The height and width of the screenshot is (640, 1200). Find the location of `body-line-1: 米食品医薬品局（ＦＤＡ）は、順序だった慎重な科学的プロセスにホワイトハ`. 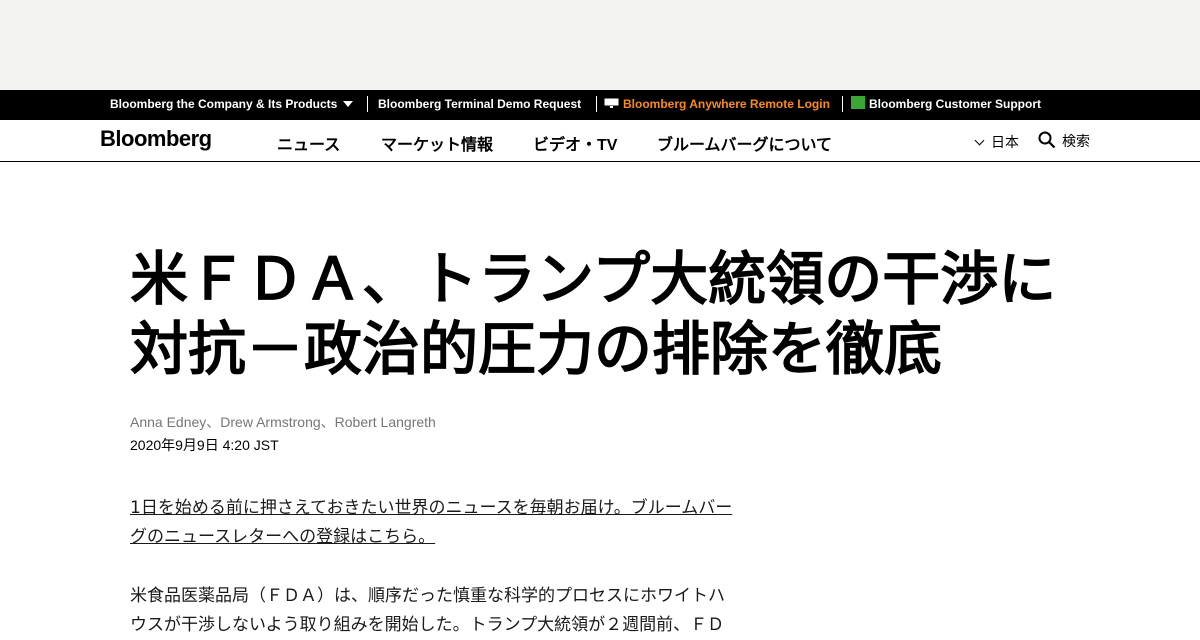

body-line-1: 米食品医薬品局（ＦＤＡ）は、順序だった慎重な科学的プロセスにホワイトハ is located at coordinates (427, 596).